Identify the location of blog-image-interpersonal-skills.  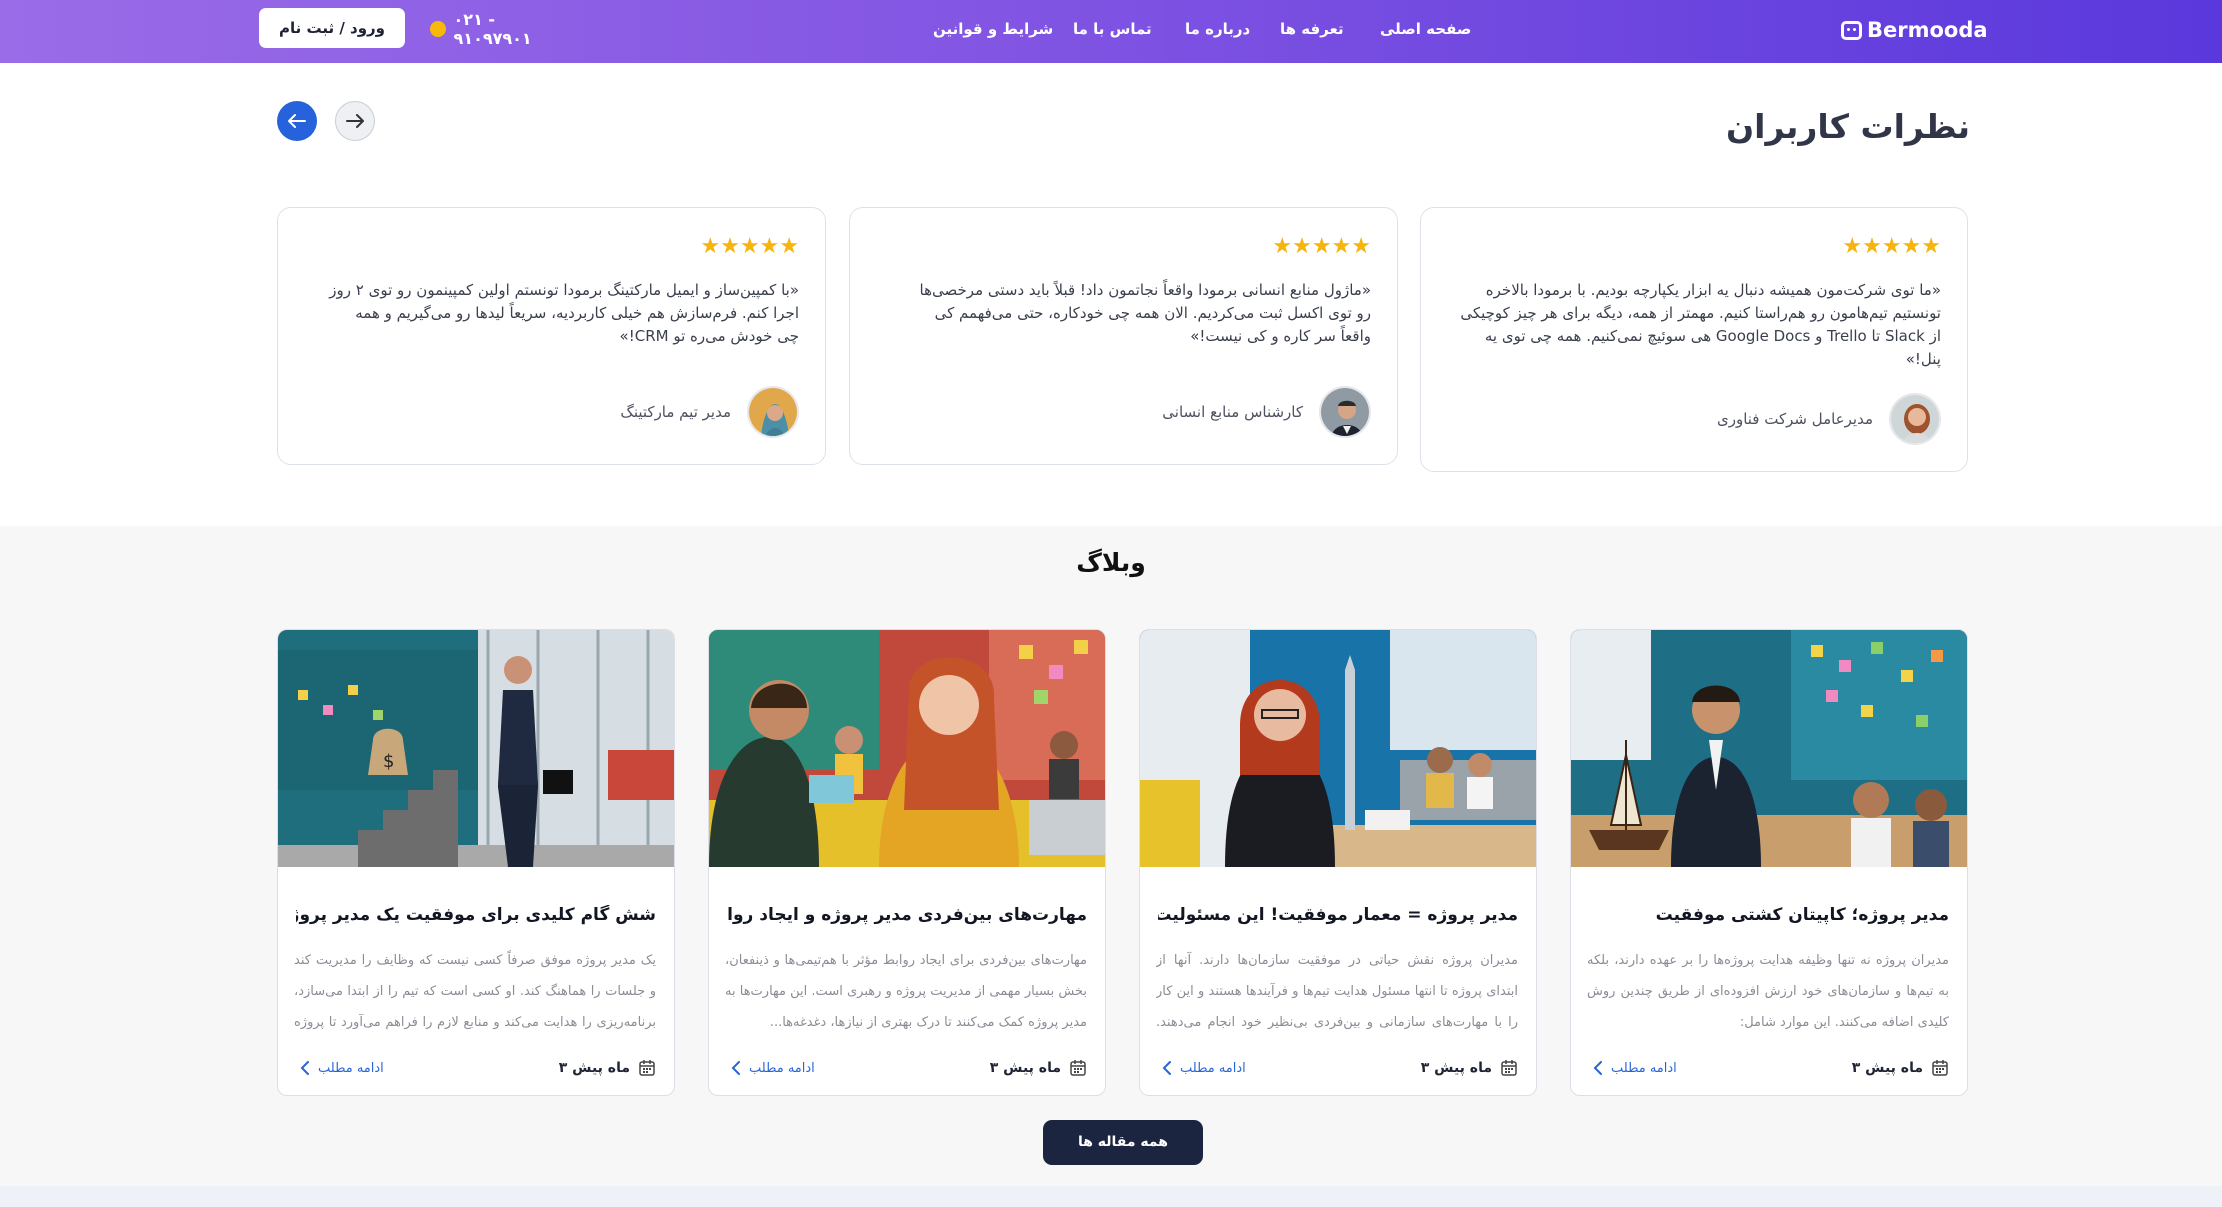
(907, 748).